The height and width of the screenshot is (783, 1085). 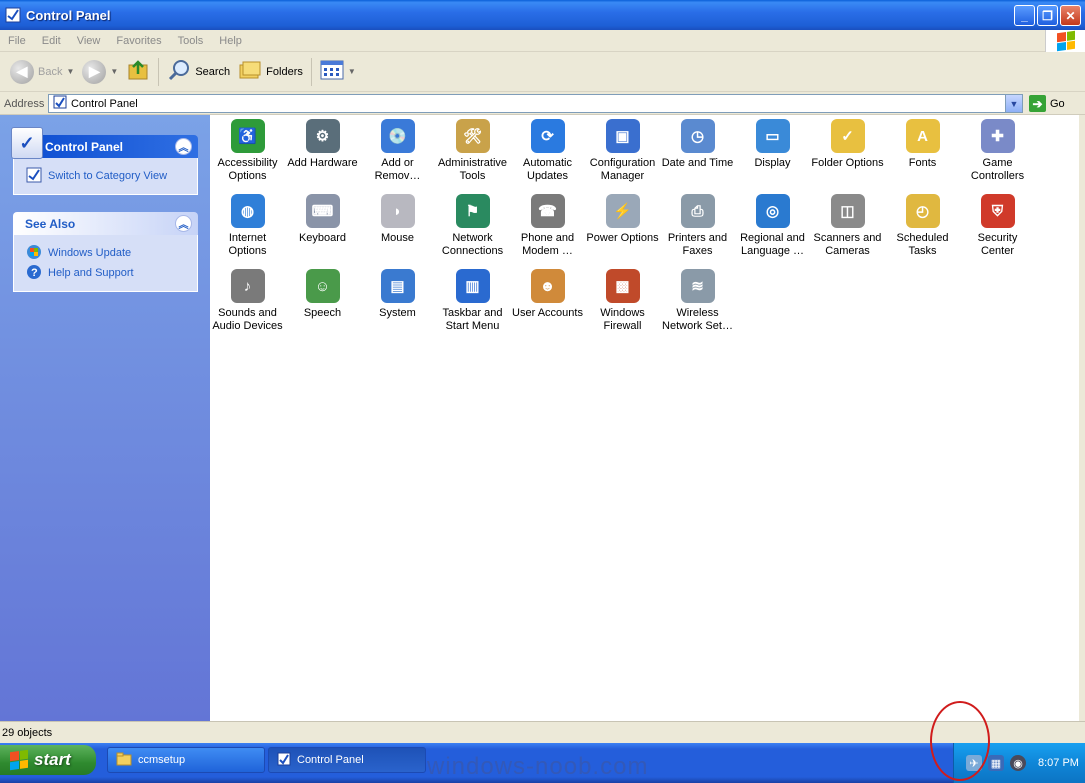 What do you see at coordinates (51, 41) in the screenshot?
I see `menu-edit: Edit` at bounding box center [51, 41].